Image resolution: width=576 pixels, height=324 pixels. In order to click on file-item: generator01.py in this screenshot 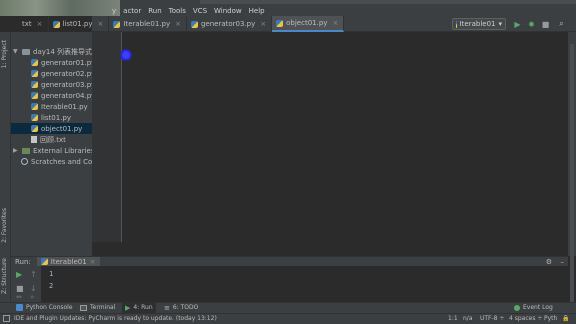, I will do `click(61, 62)`.